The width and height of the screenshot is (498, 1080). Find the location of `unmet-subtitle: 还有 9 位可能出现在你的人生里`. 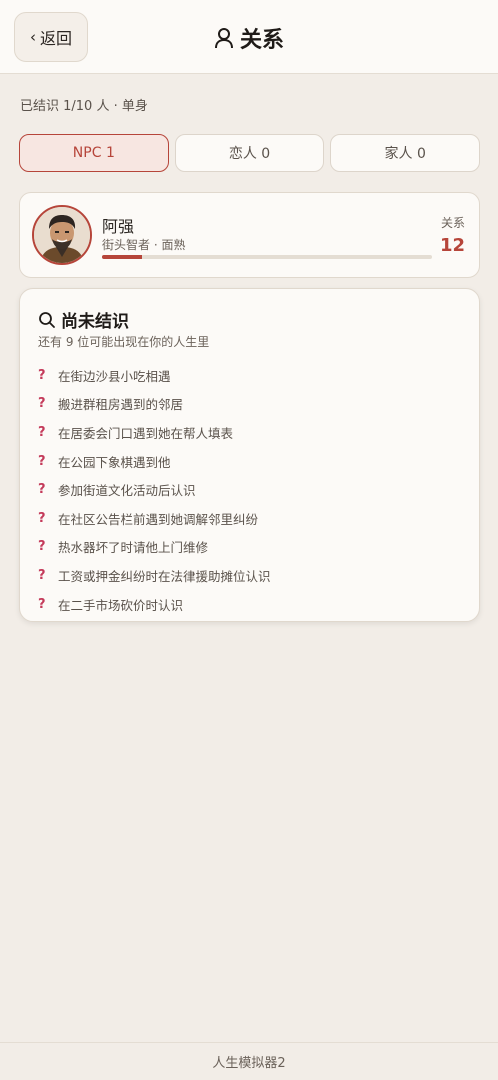

unmet-subtitle: 还有 9 位可能出现在你的人生里 is located at coordinates (124, 342).